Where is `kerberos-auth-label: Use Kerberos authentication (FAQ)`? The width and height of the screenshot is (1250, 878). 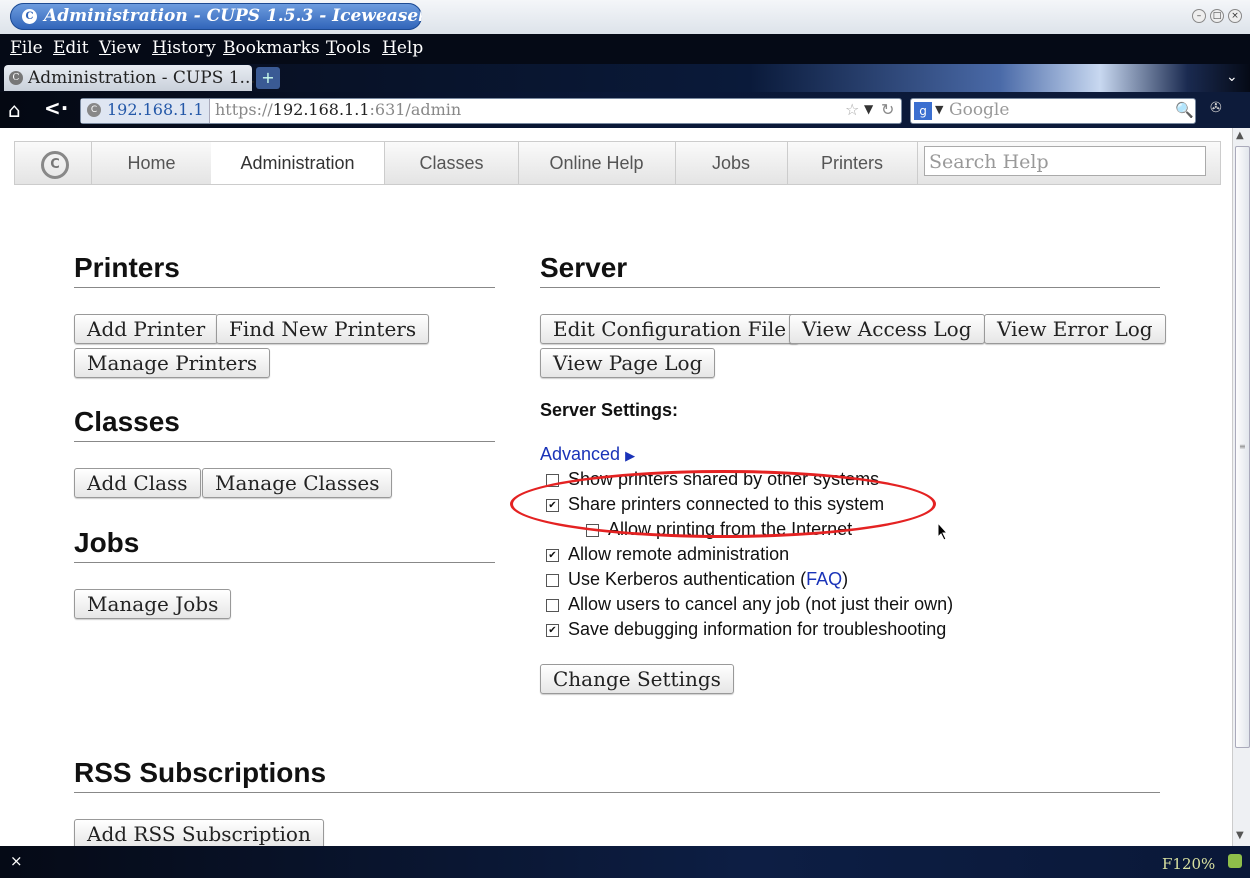 kerberos-auth-label: Use Kerberos authentication (FAQ) is located at coordinates (708, 579).